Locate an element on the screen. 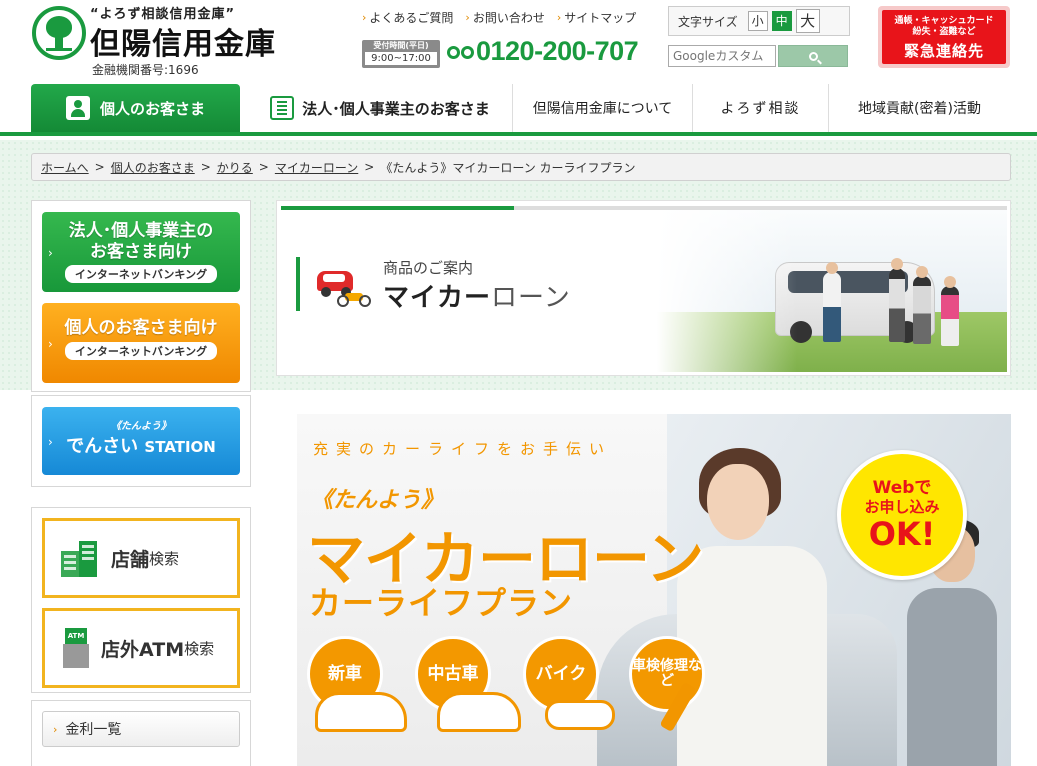 This screenshot has width=1037, height=766. used-car-icon is located at coordinates (479, 712).